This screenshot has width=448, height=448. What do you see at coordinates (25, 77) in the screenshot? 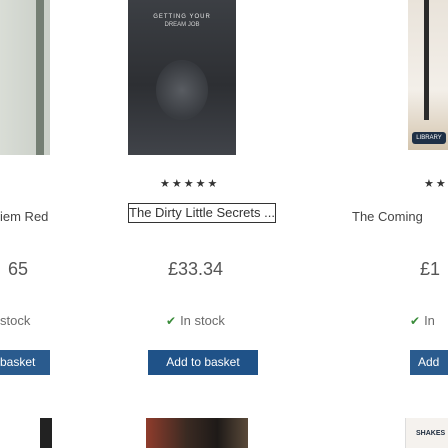
I see `book-cover-left` at bounding box center [25, 77].